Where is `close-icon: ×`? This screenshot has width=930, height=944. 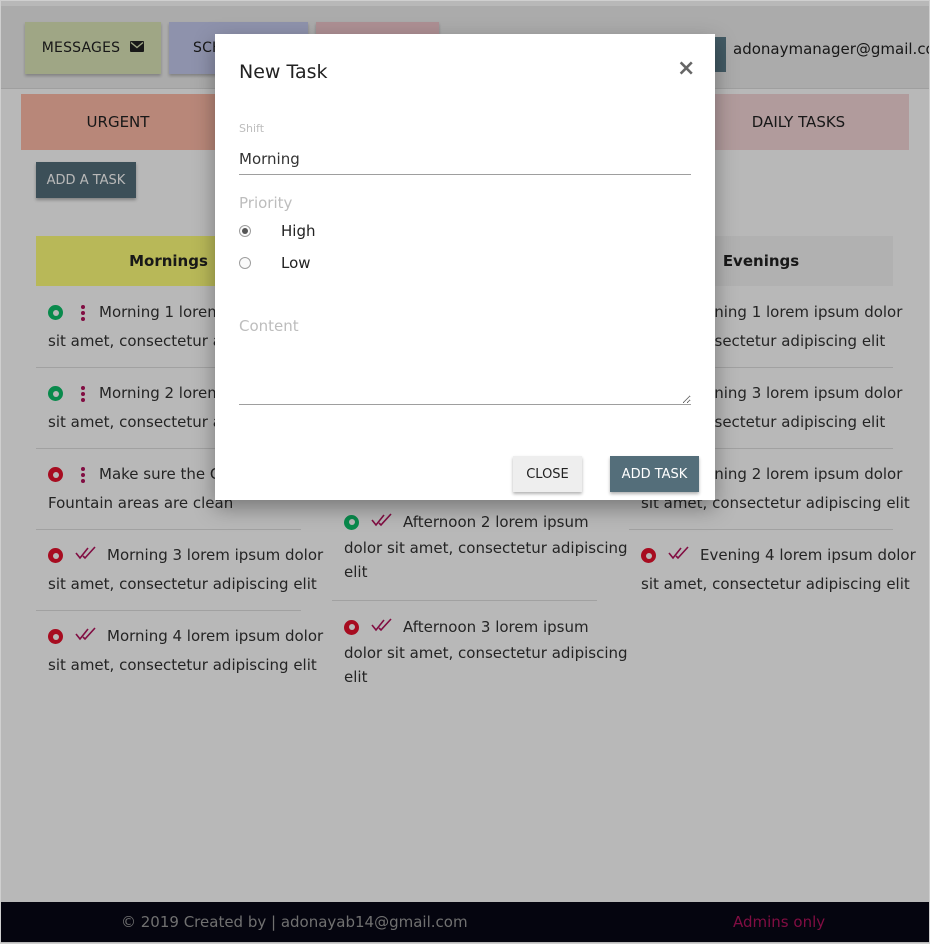 close-icon: × is located at coordinates (686, 69).